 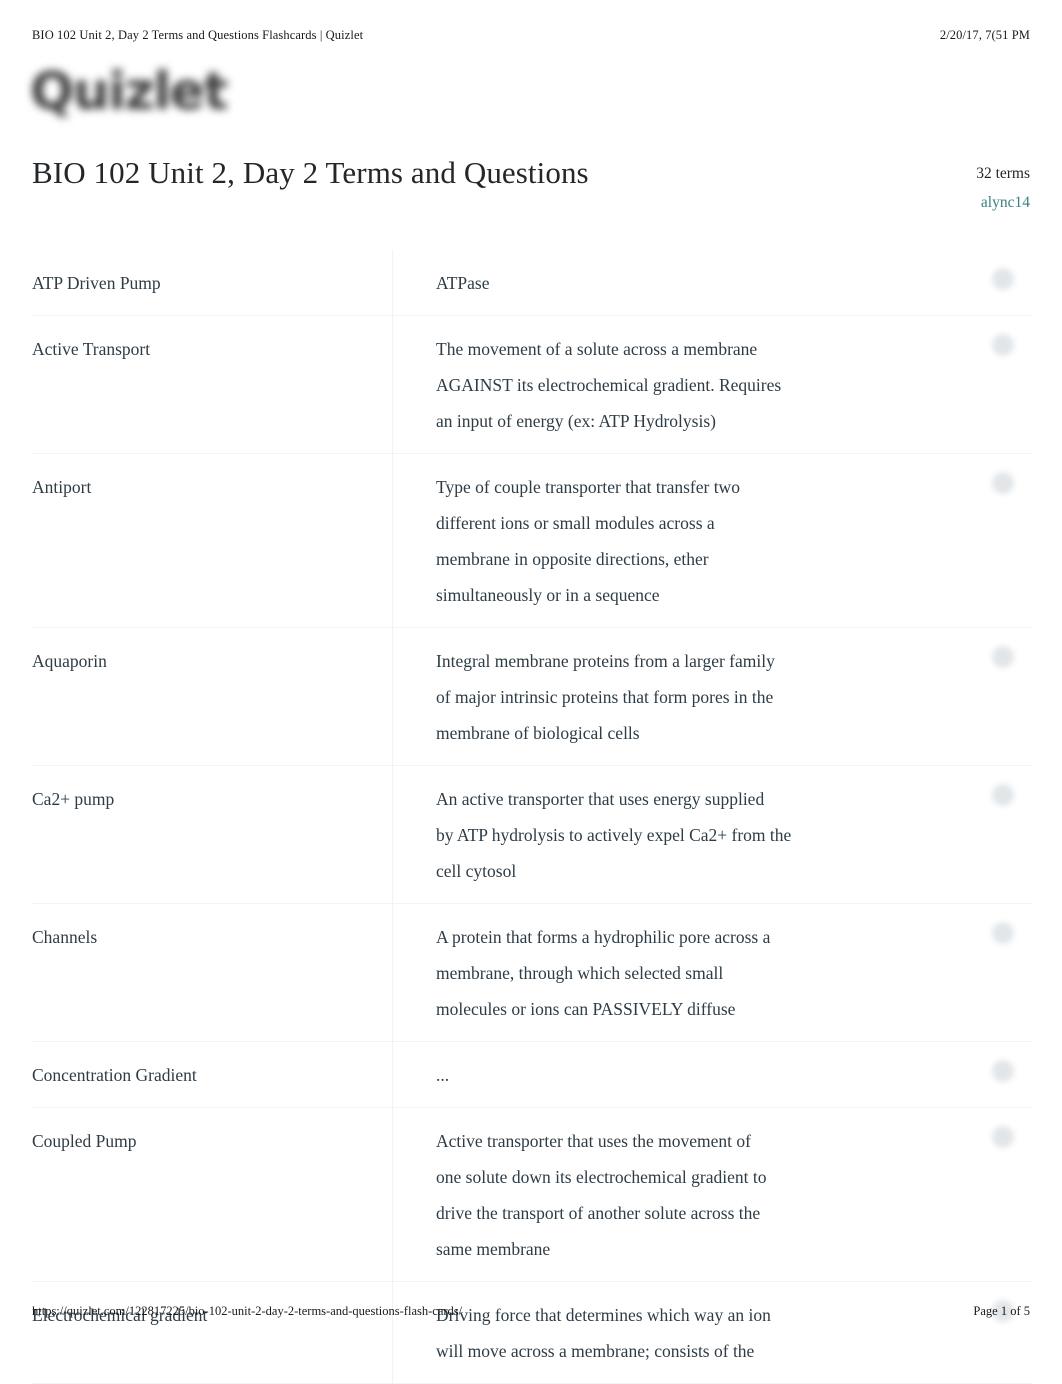 What do you see at coordinates (965, 203) in the screenshot?
I see `author-link: alync14` at bounding box center [965, 203].